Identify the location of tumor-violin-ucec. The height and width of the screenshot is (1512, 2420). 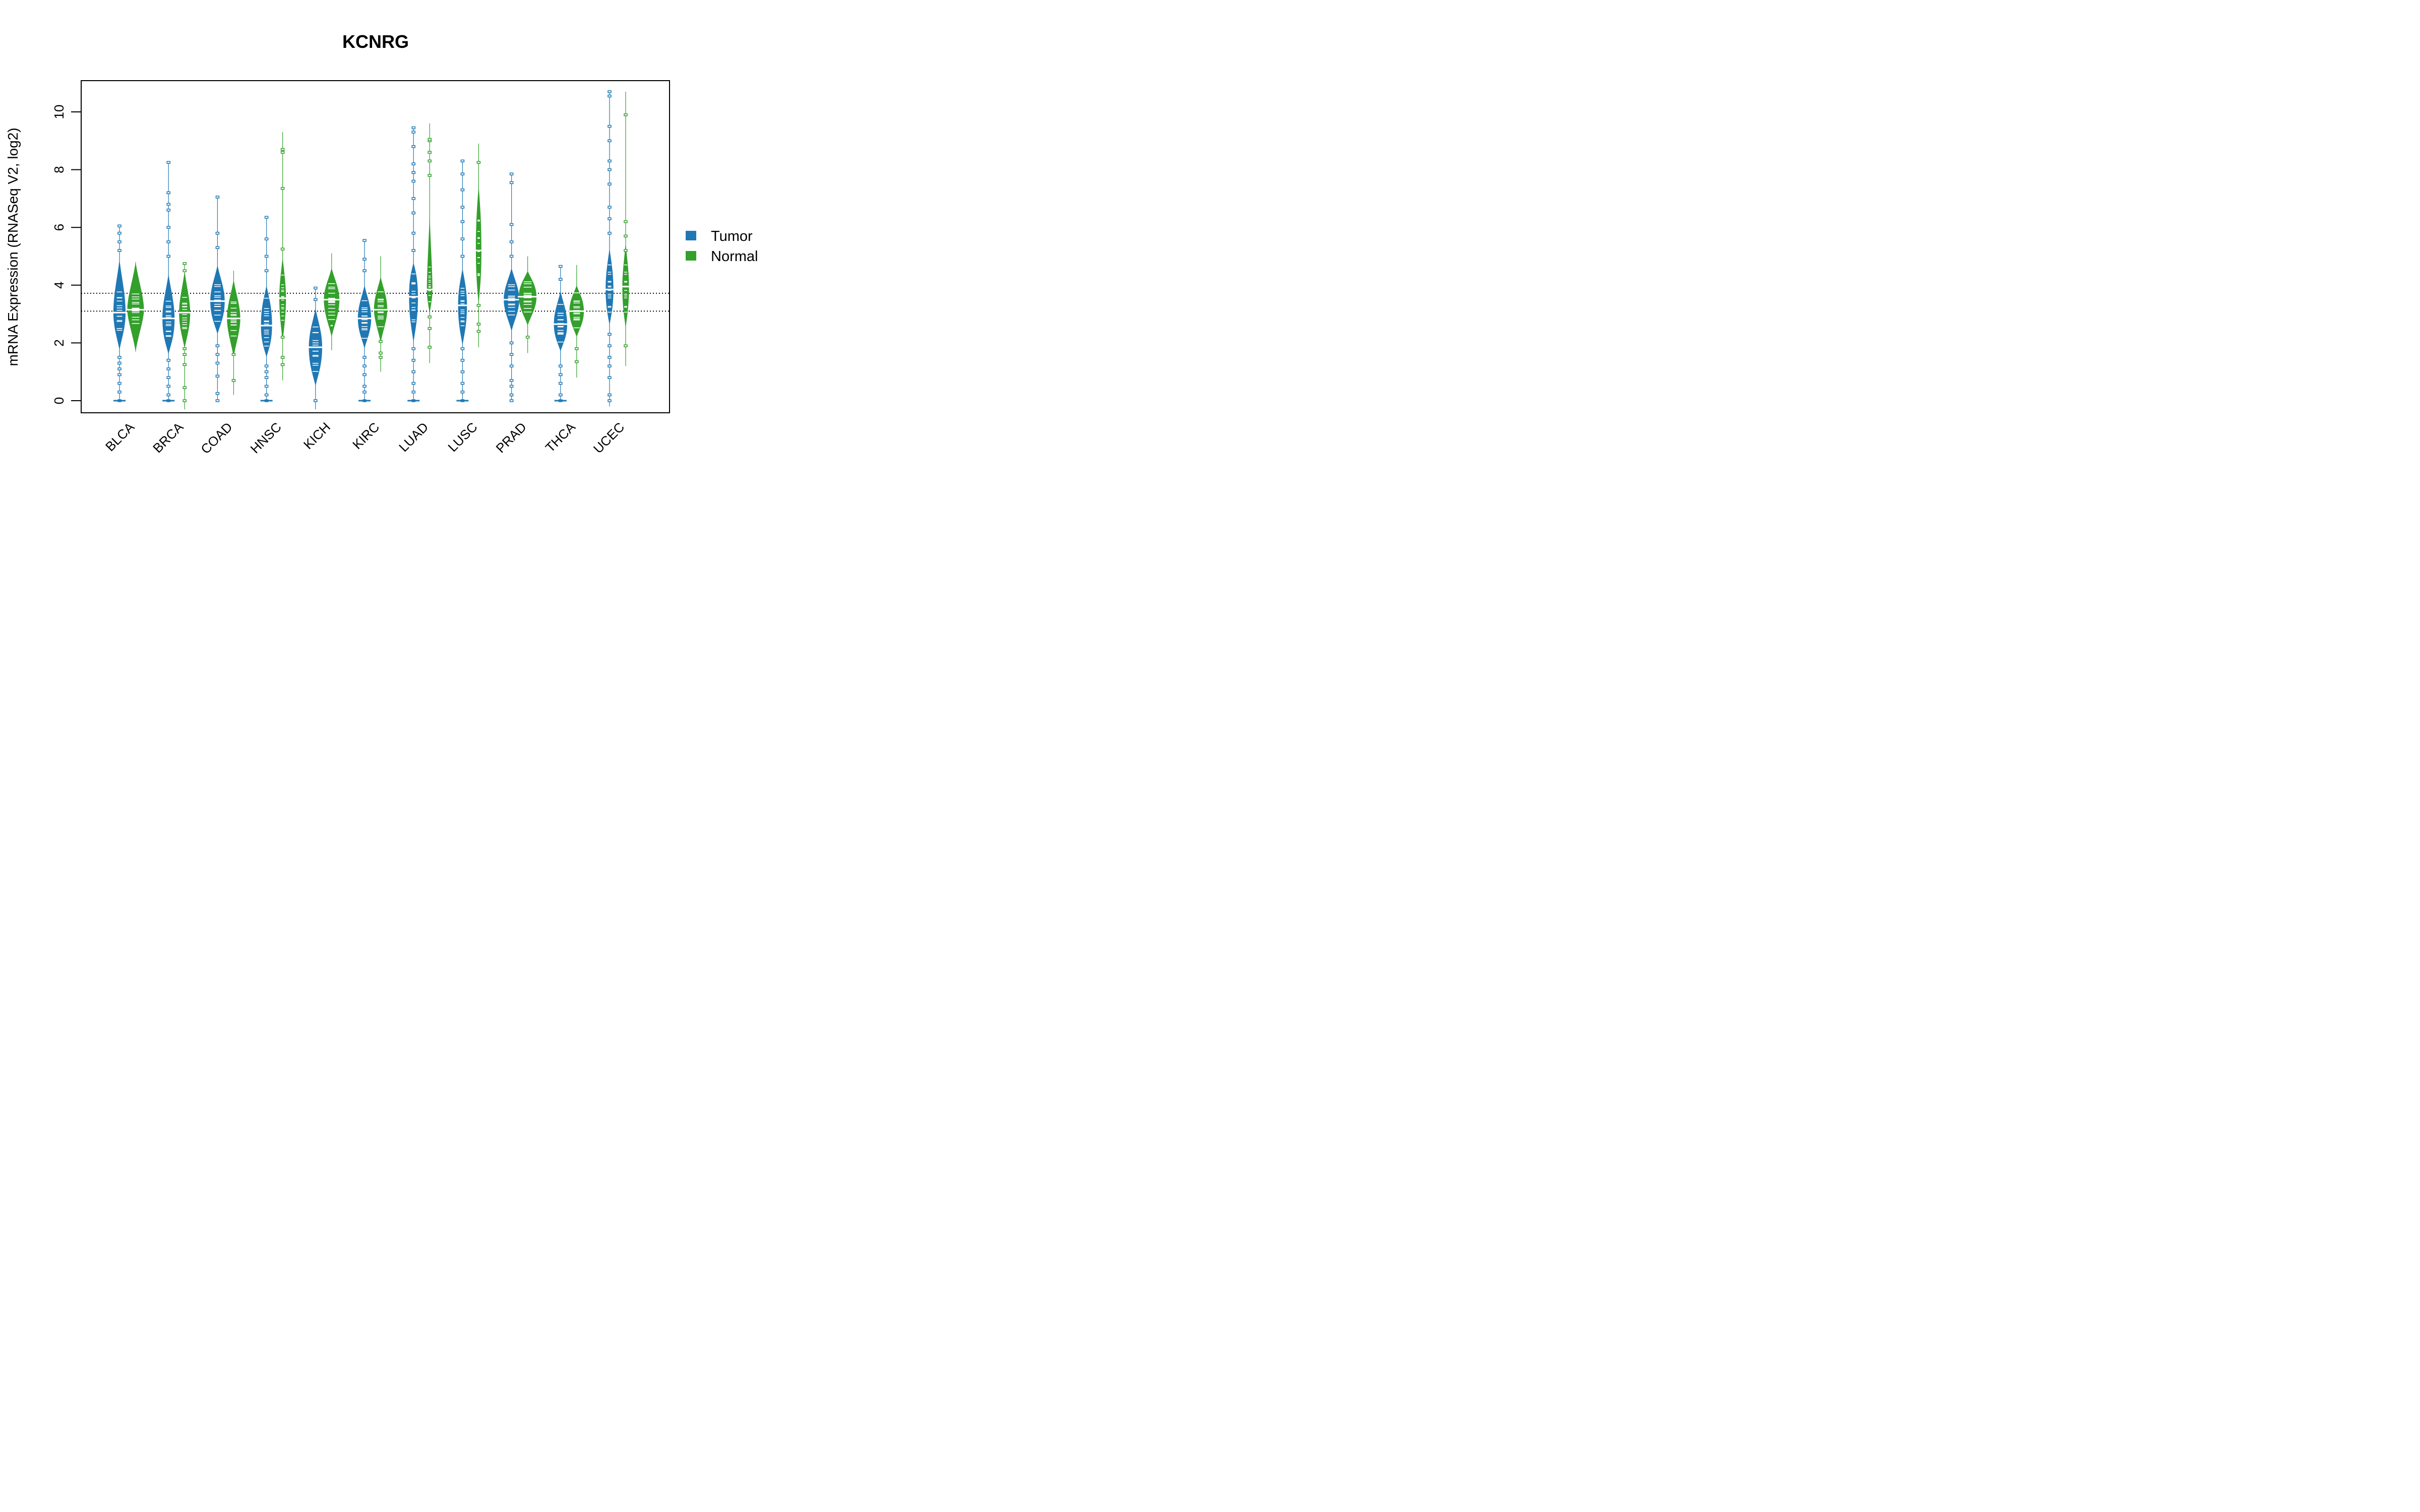
(609, 248).